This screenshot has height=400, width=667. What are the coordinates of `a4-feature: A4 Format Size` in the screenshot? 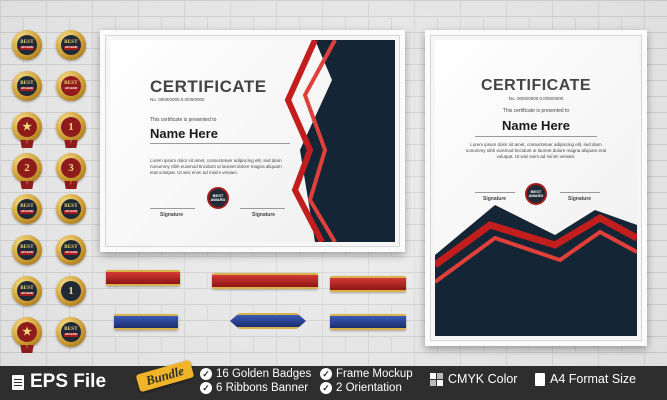 It's located at (585, 379).